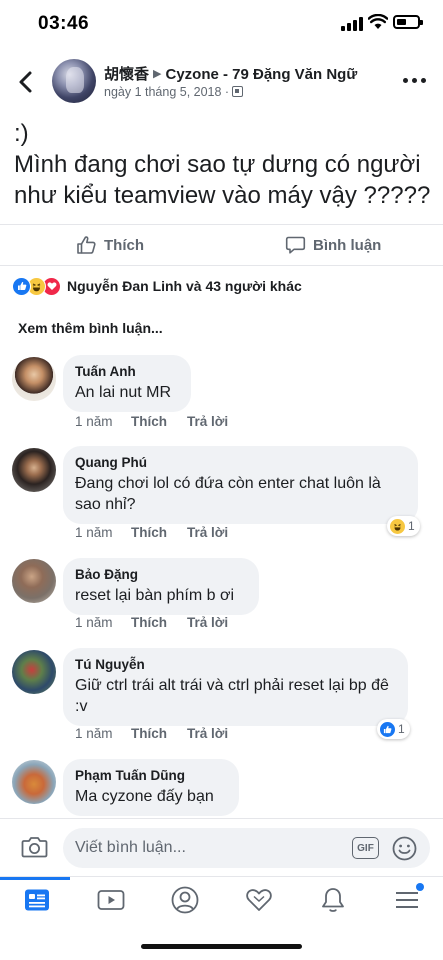  I want to click on like-button: Thích, so click(110, 245).